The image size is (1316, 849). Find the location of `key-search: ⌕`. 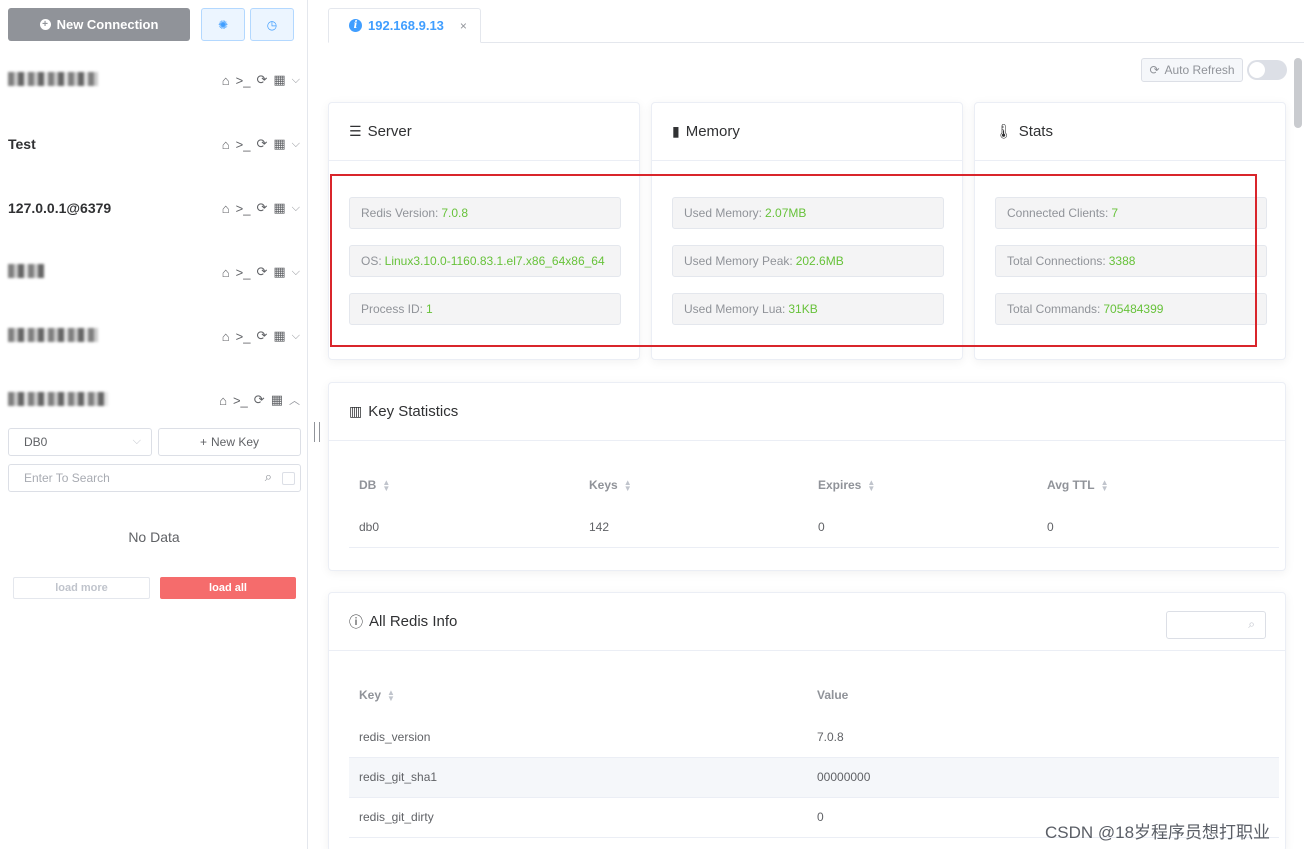

key-search: ⌕ is located at coordinates (154, 478).